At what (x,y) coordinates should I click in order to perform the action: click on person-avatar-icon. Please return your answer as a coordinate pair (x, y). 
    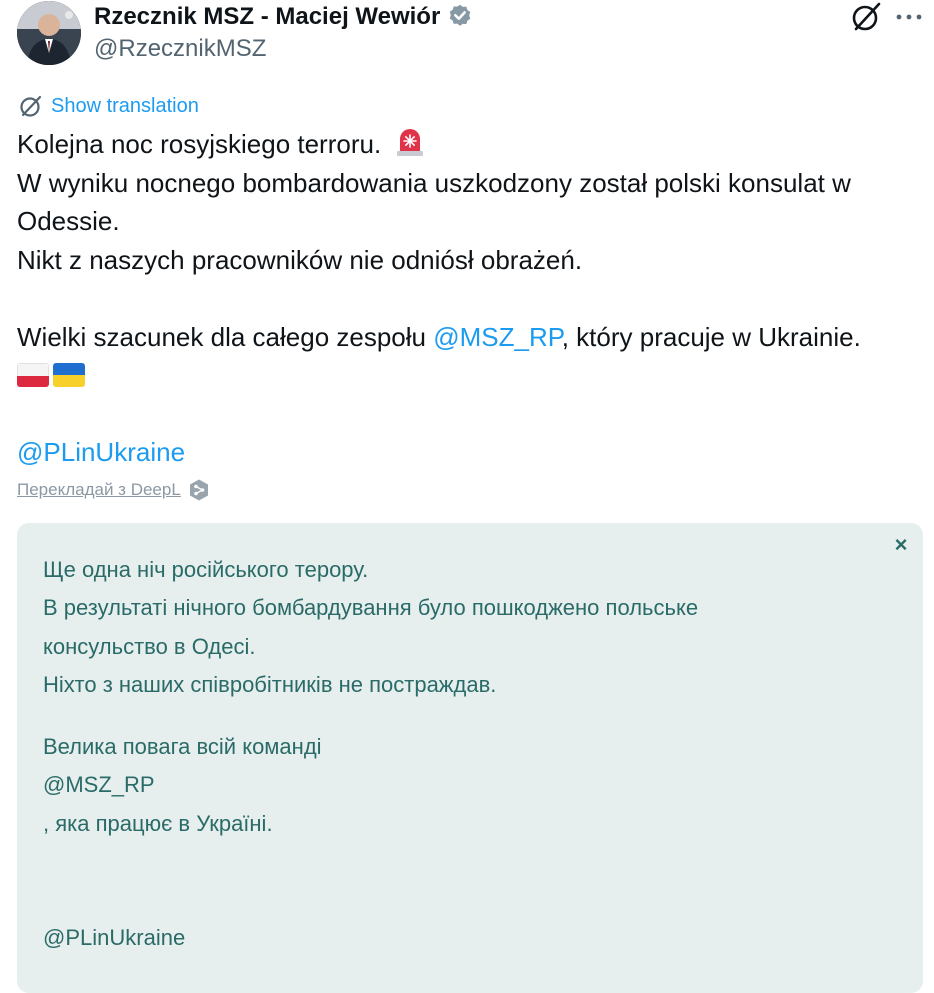
    Looking at the image, I should click on (49, 33).